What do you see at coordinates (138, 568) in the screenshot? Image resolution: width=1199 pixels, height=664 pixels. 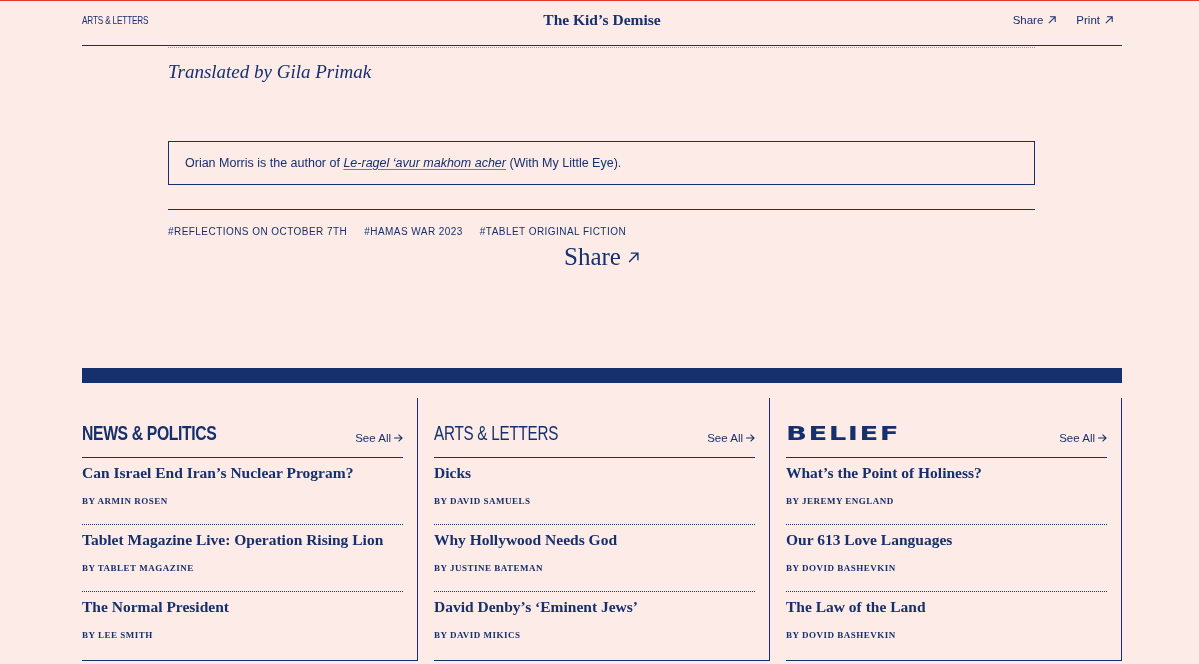 I see `story-byline: BY TABLET MAGAZINE` at bounding box center [138, 568].